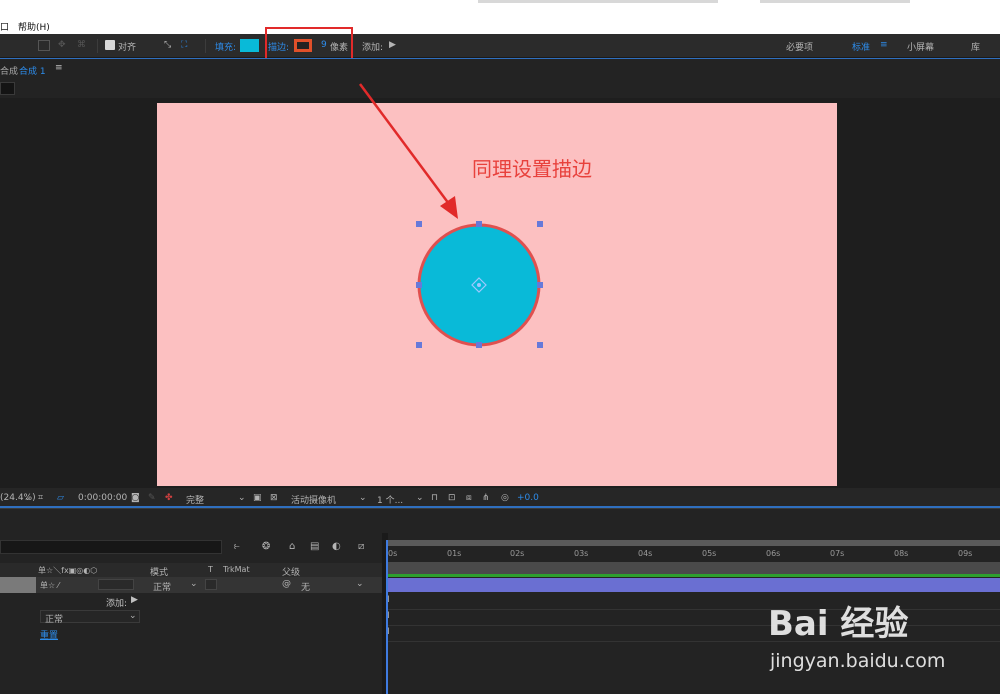  Describe the element at coordinates (242, 498) in the screenshot. I see `resolution-chevron-icon: ⌄` at that location.